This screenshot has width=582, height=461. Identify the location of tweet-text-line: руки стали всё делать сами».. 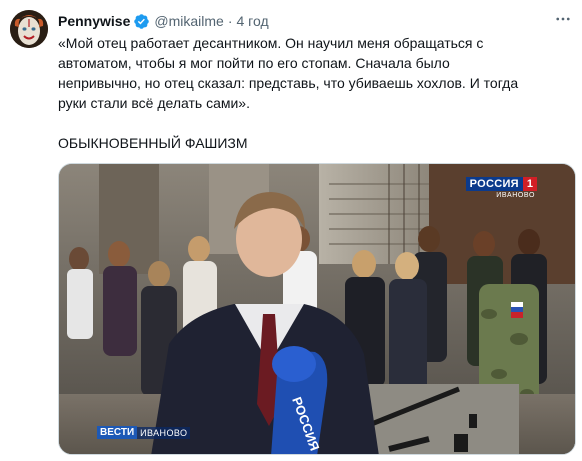
(154, 103).